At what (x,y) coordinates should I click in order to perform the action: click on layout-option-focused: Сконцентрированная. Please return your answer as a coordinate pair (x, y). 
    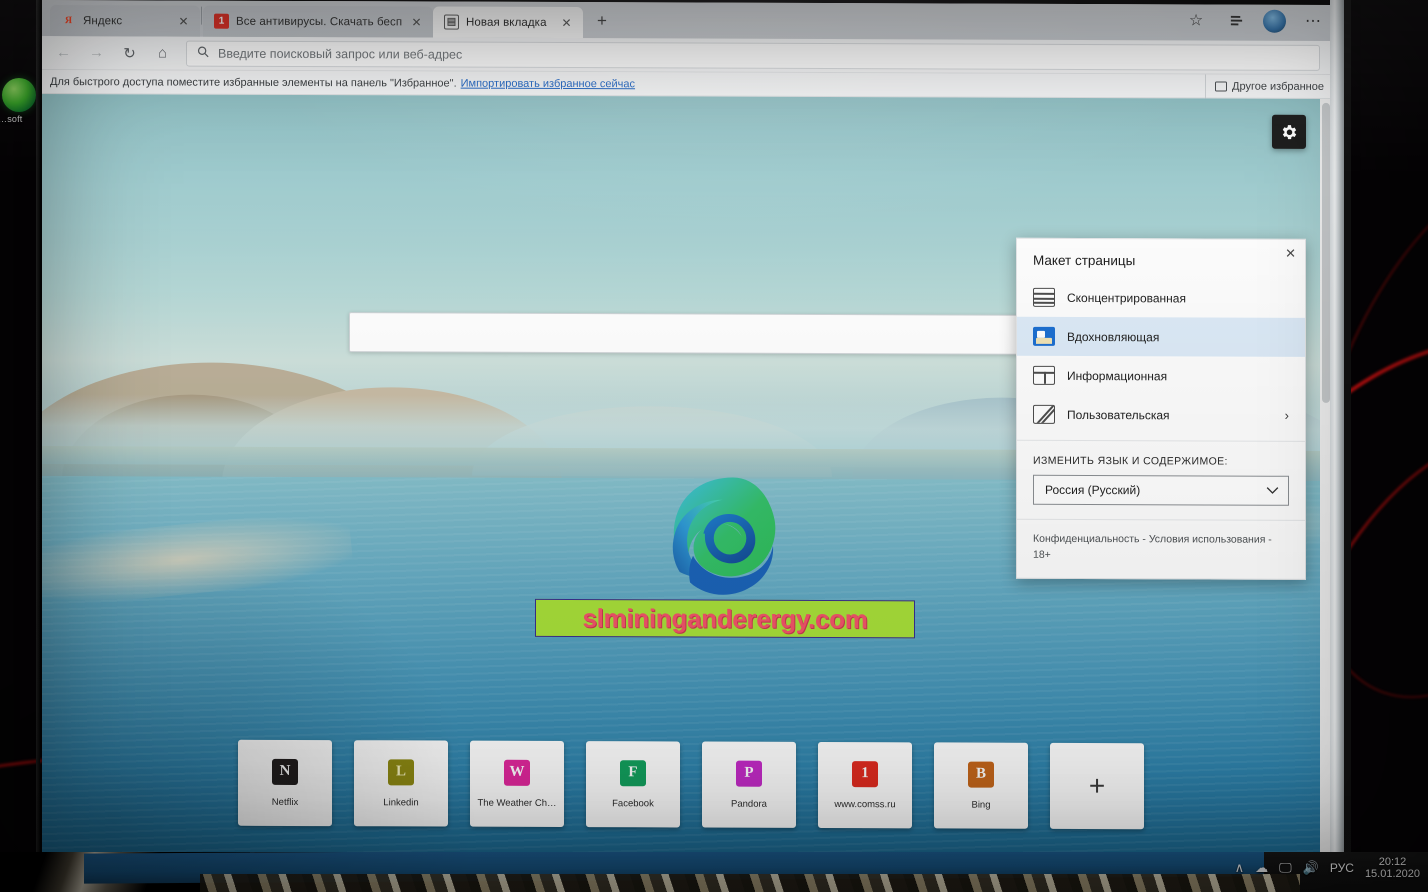
    Looking at the image, I should click on (1161, 298).